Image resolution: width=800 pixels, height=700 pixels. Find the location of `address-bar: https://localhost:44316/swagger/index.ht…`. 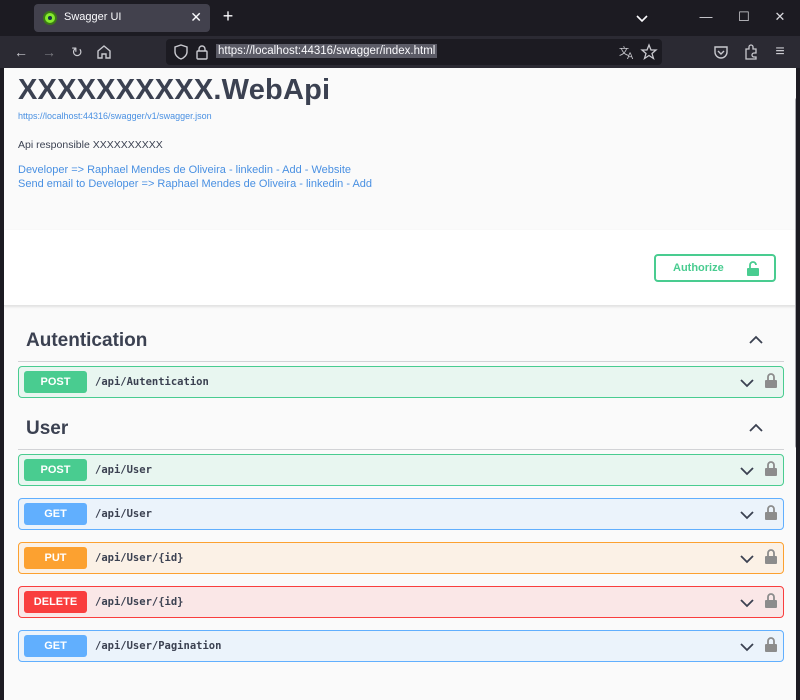

address-bar: https://localhost:44316/swagger/index.ht… is located at coordinates (414, 52).